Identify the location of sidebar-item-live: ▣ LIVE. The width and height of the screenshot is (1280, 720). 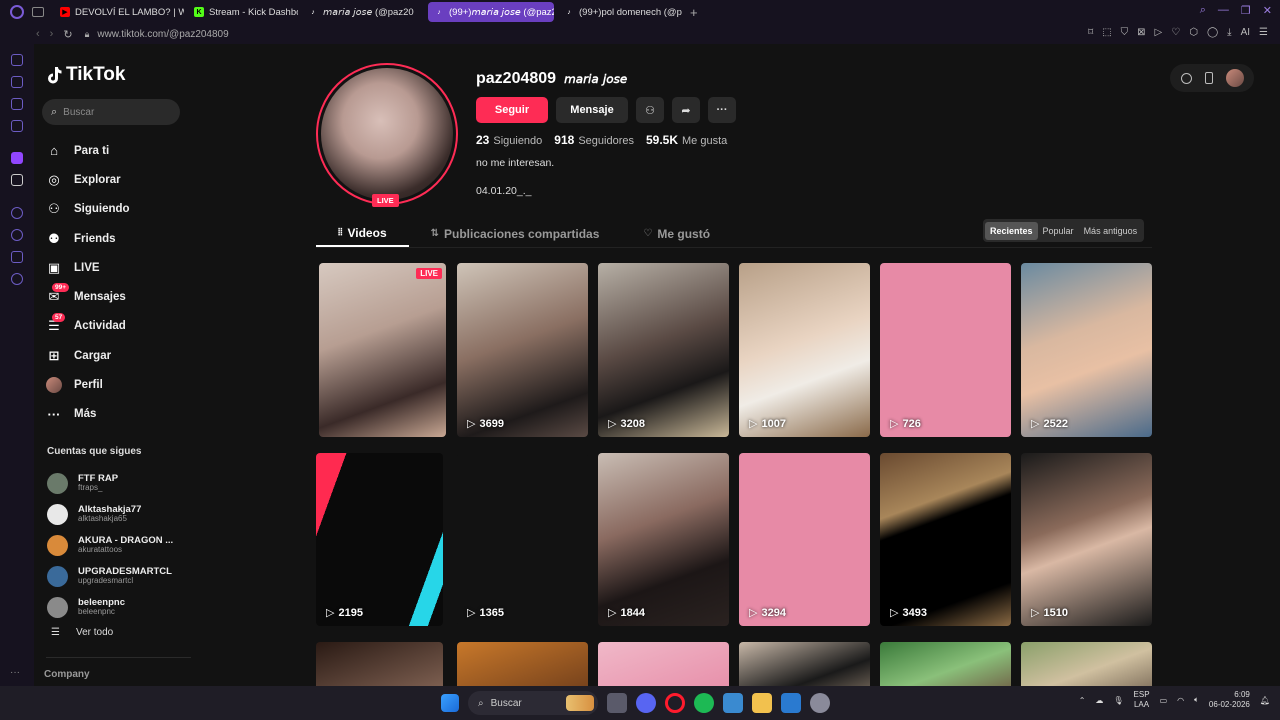
(88, 267).